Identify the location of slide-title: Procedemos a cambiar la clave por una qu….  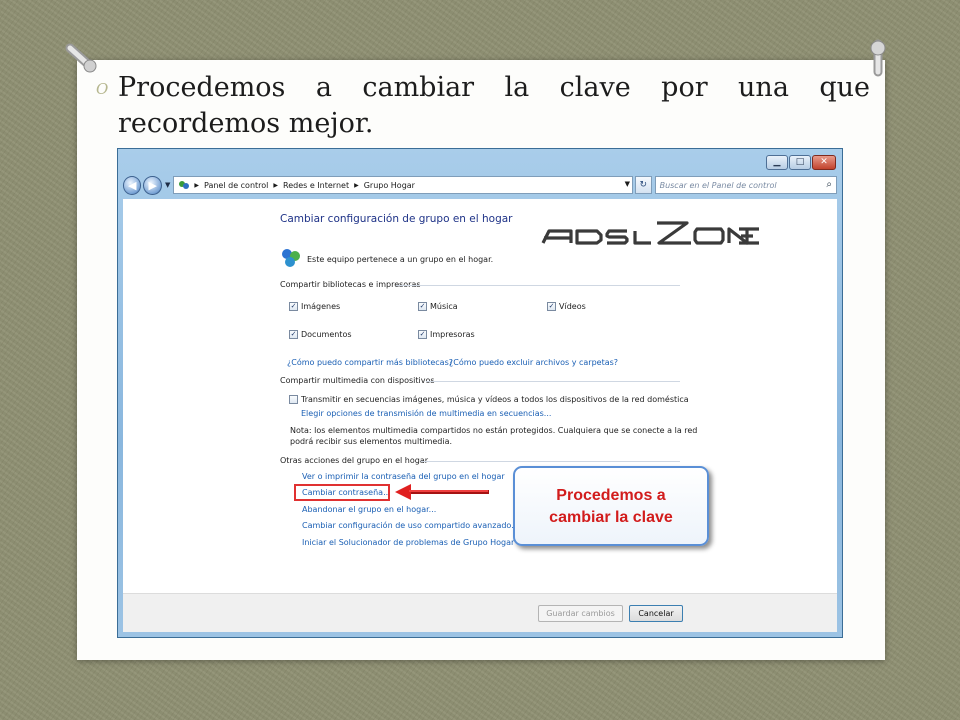
(494, 87).